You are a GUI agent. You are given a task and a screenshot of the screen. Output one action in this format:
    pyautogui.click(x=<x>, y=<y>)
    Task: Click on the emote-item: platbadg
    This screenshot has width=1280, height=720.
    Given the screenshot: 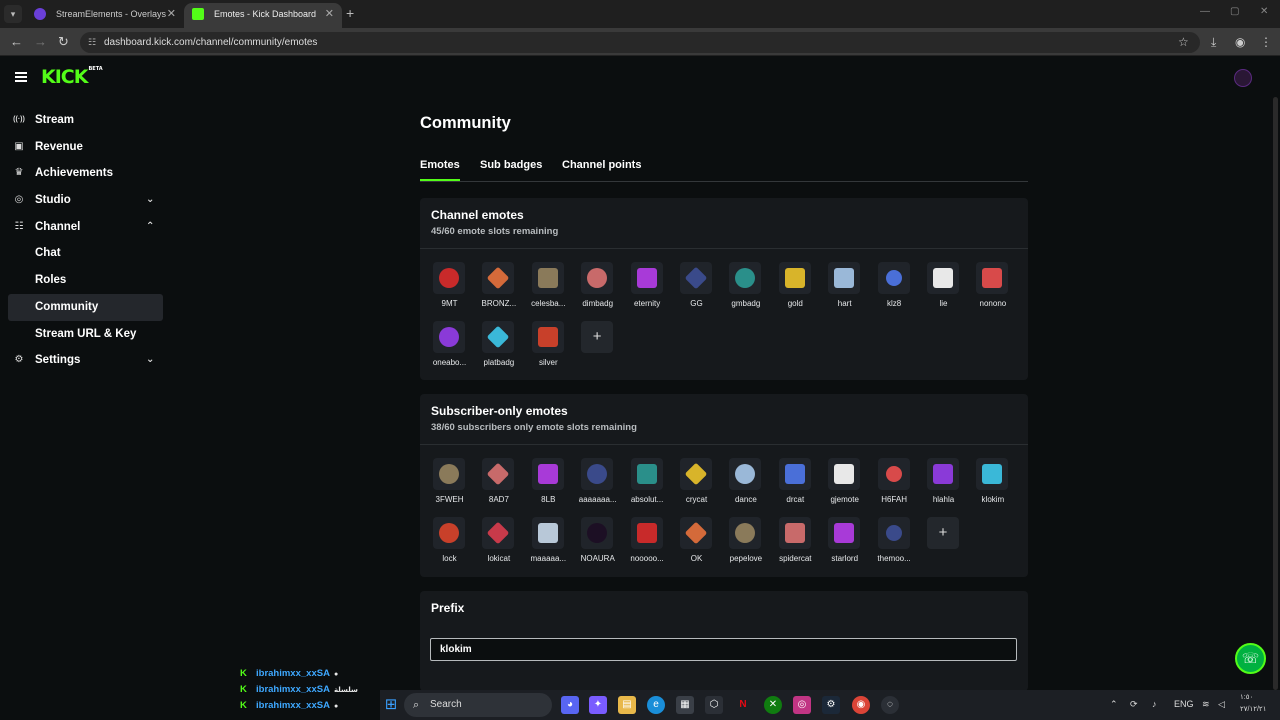 What is the action you would take?
    pyautogui.click(x=499, y=348)
    